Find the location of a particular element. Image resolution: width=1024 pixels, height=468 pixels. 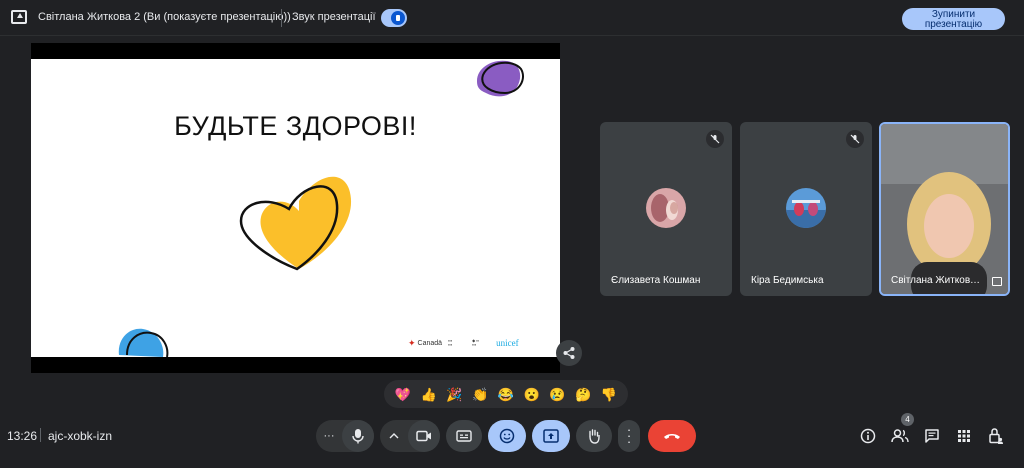

raise-hand-button is located at coordinates (594, 436).